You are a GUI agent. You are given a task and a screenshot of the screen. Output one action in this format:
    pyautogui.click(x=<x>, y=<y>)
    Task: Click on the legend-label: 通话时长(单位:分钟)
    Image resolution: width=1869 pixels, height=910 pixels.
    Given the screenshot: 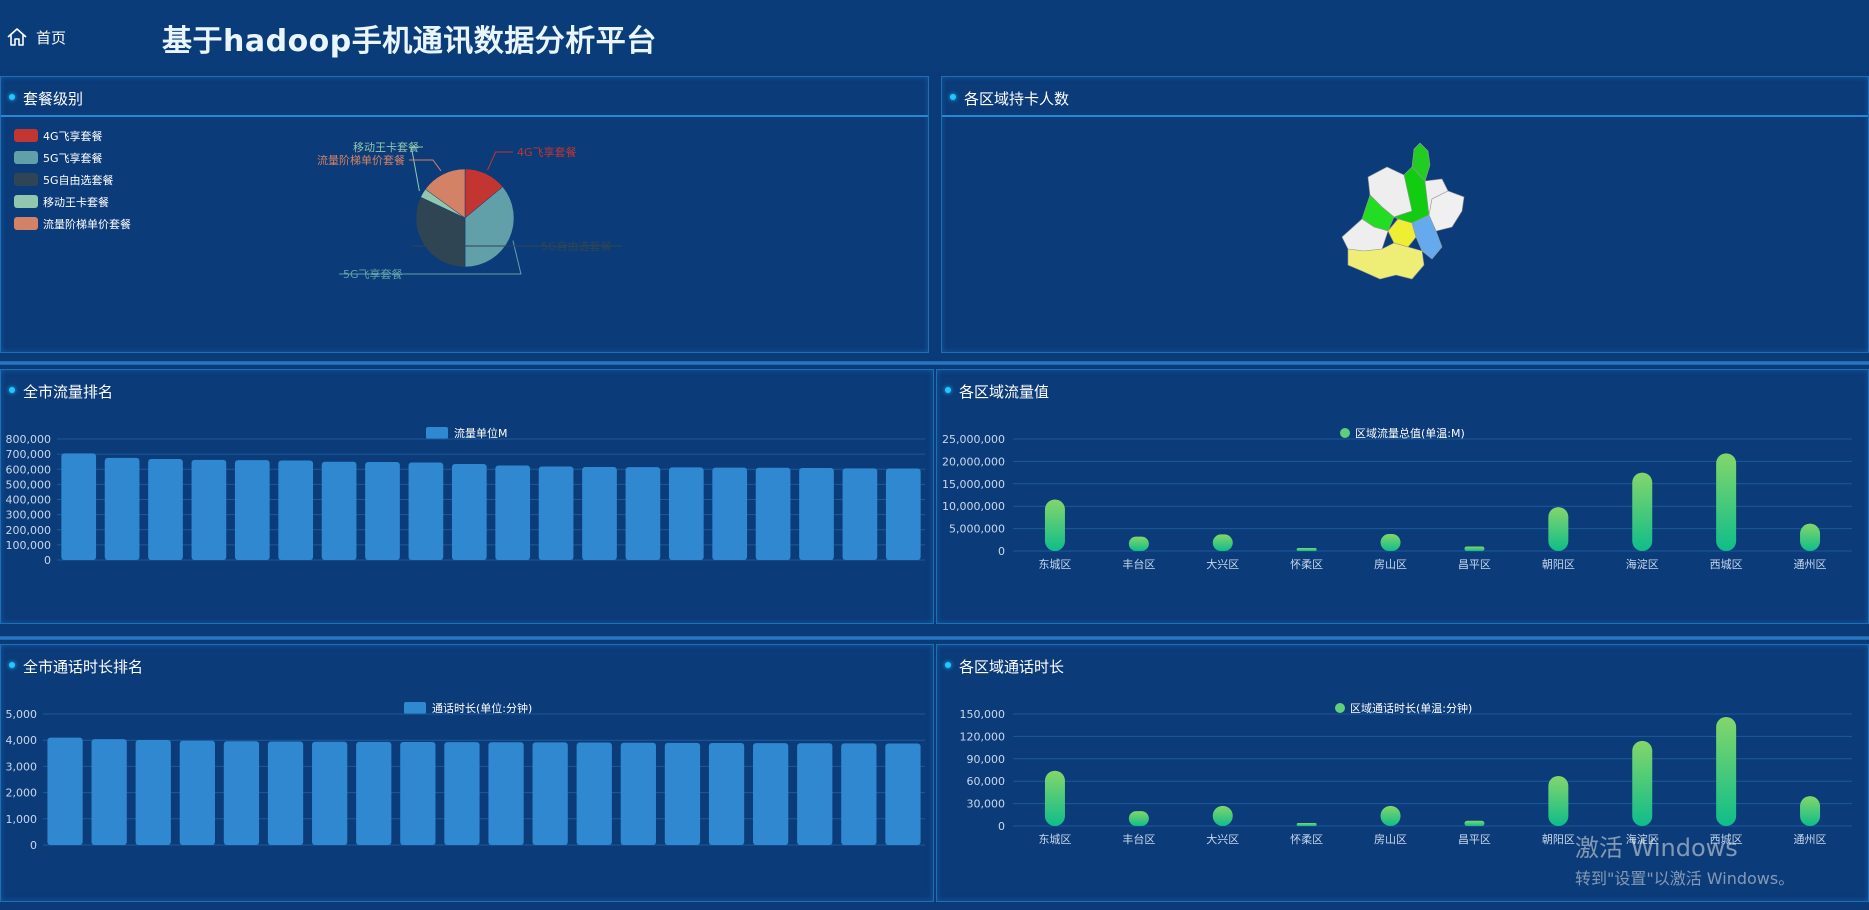 What is the action you would take?
    pyautogui.click(x=482, y=708)
    